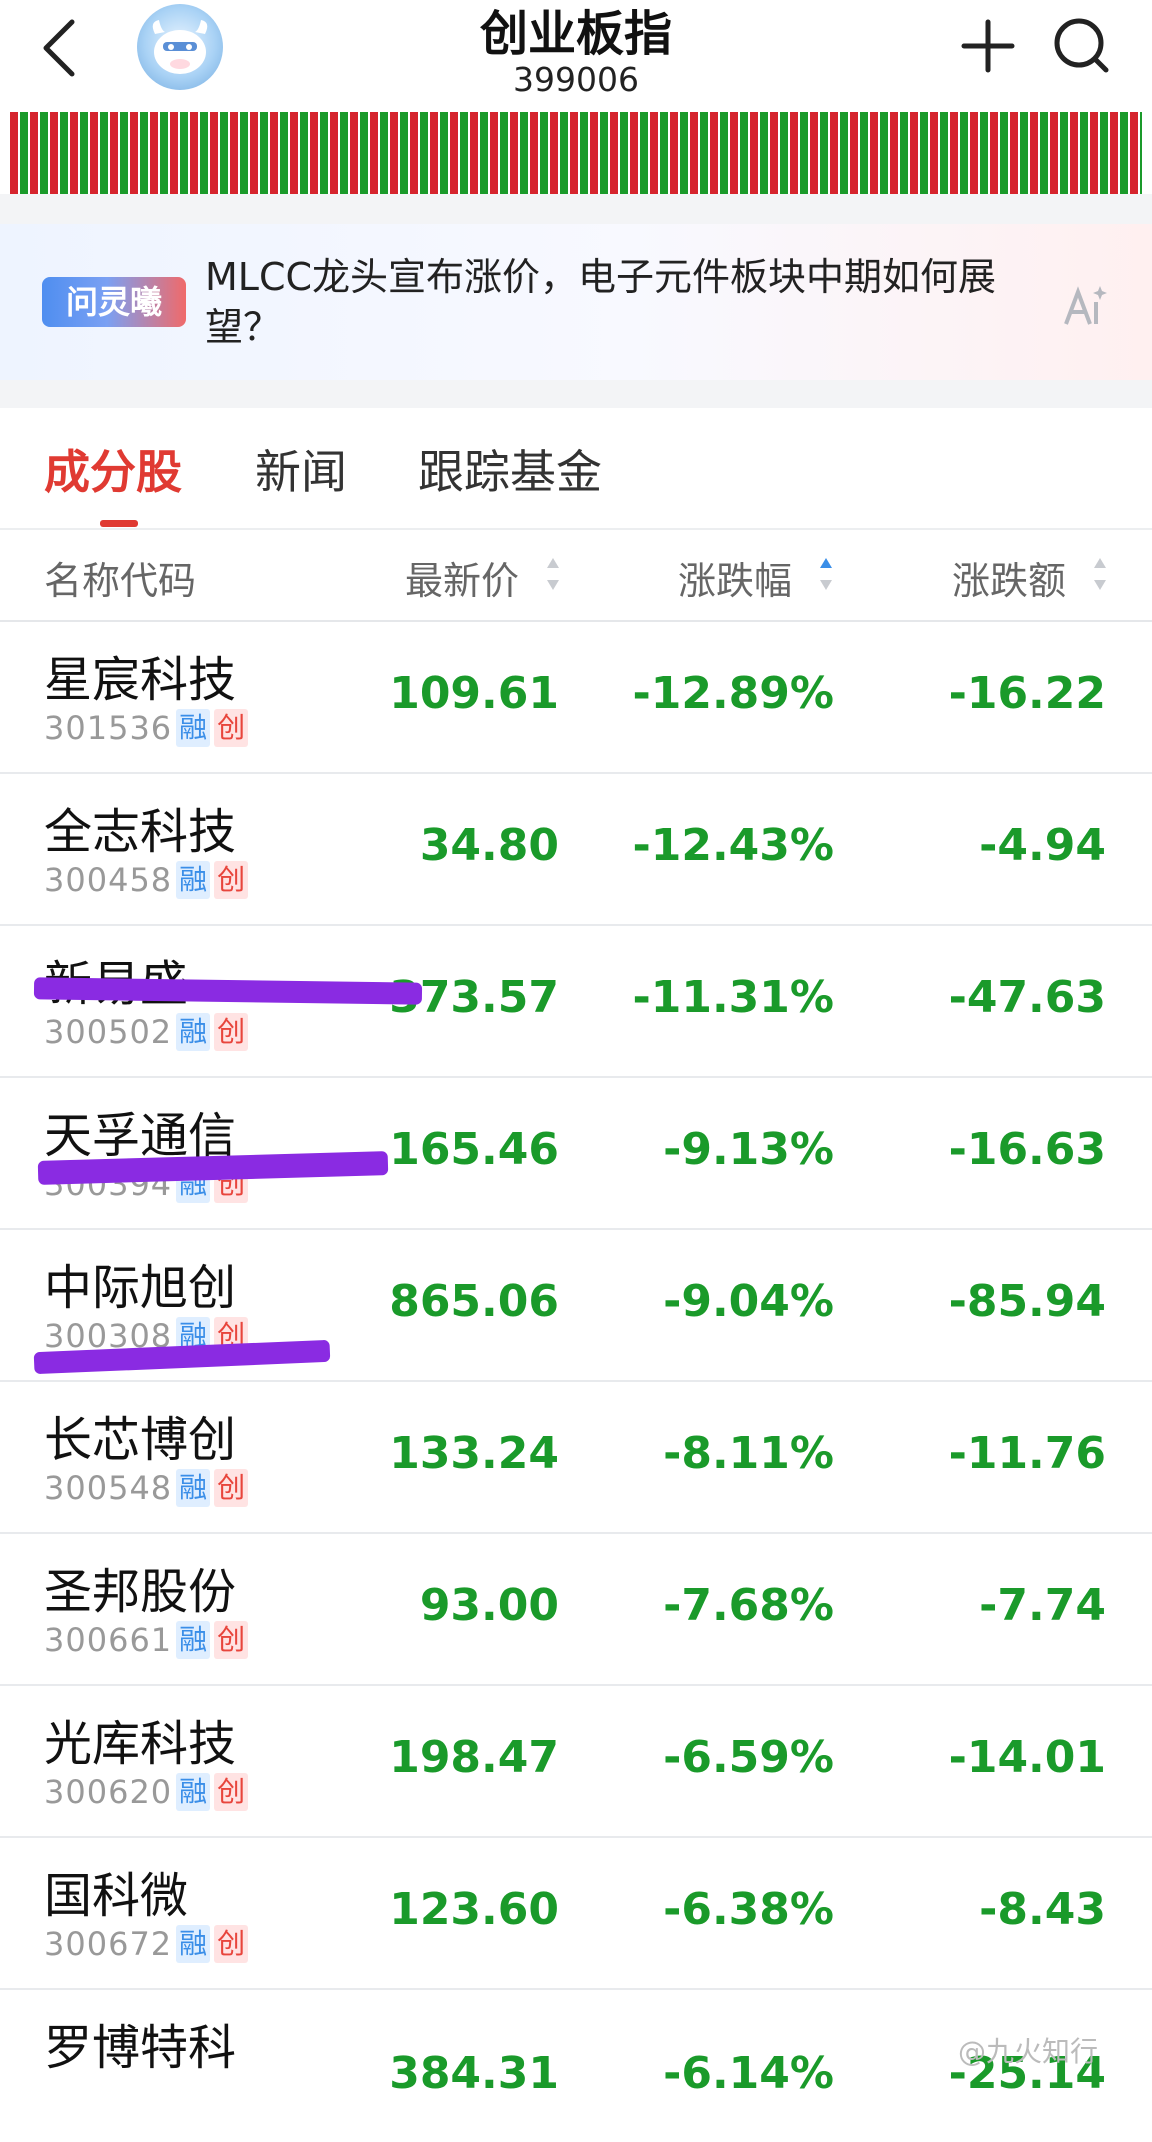 This screenshot has height=2142, width=1152. What do you see at coordinates (748, 1909) in the screenshot?
I see `pct-change-value: -6.38%` at bounding box center [748, 1909].